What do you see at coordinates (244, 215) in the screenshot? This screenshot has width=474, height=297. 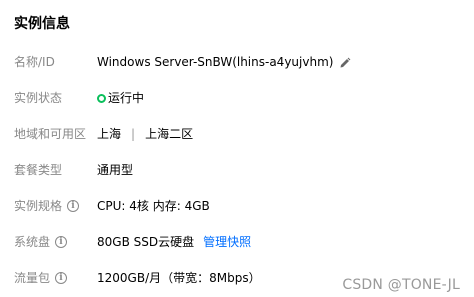 I see `row-spec: 实例规格 i CPU: 4核 内存: 4GB` at bounding box center [244, 215].